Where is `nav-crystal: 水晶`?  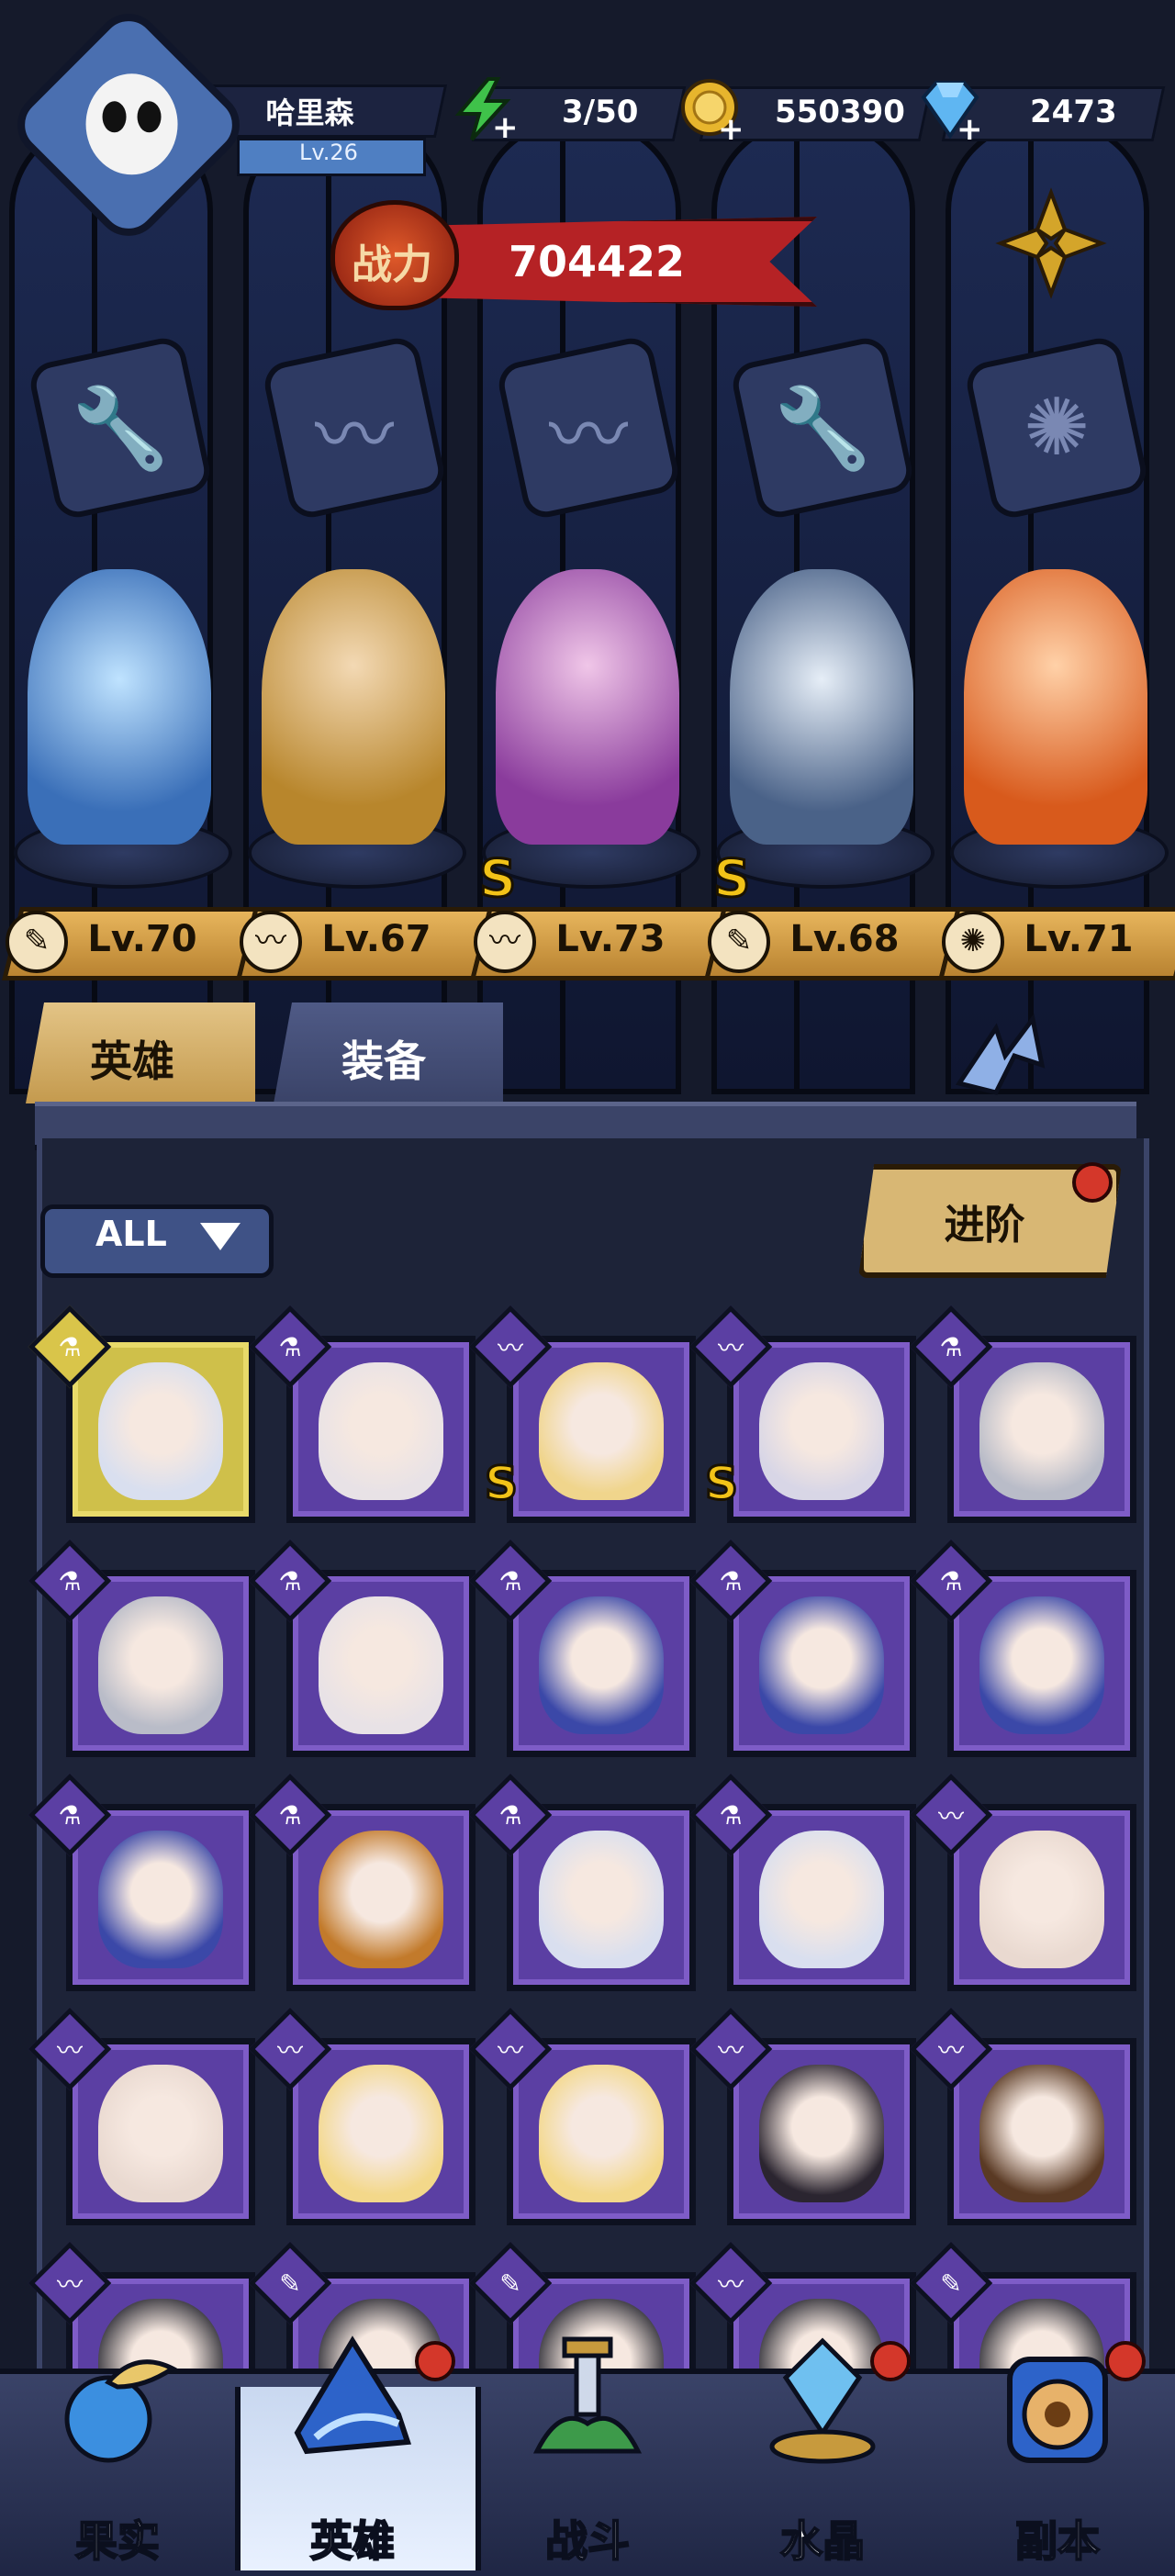
nav-crystal: 水晶 is located at coordinates (822, 2451).